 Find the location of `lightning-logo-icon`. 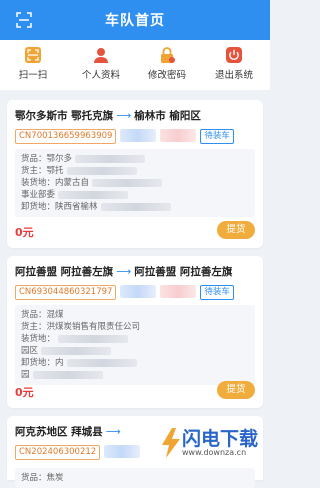

lightning-logo-icon is located at coordinates (171, 443).